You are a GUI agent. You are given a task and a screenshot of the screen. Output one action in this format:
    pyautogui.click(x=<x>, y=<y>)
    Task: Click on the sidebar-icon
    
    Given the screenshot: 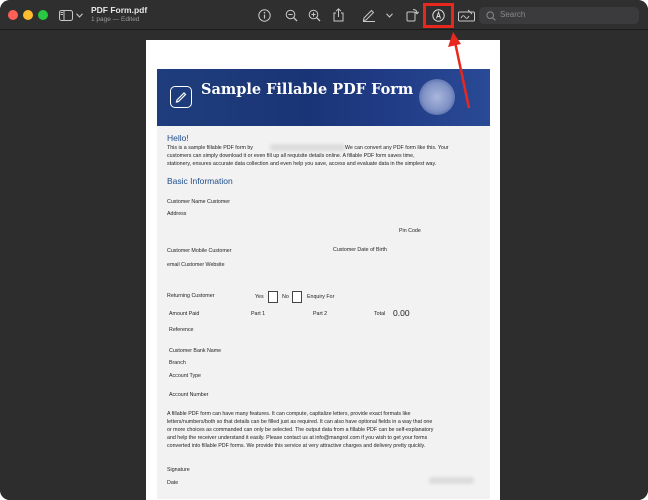 What is the action you would take?
    pyautogui.click(x=66, y=15)
    